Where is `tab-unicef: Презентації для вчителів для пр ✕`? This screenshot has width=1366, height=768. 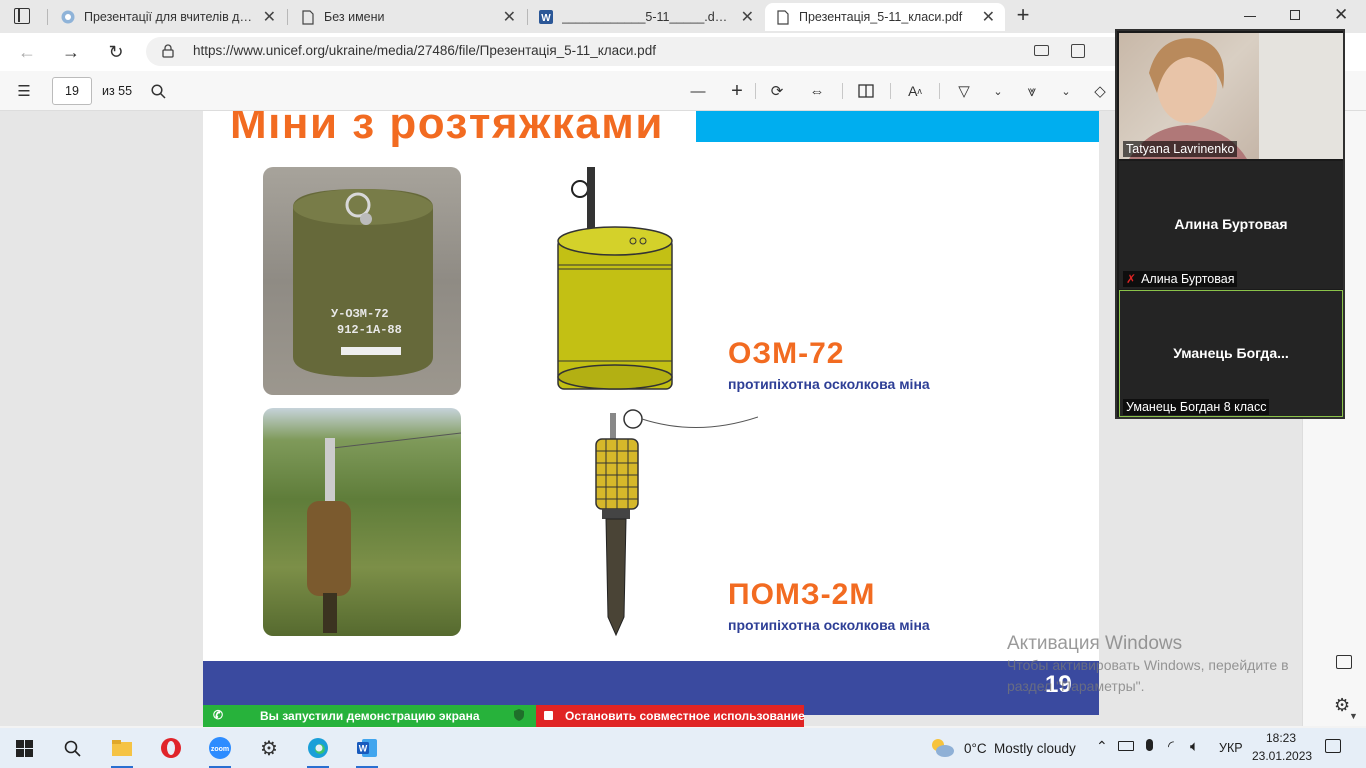 tab-unicef: Презентації для вчителів для пр ✕ is located at coordinates (168, 17).